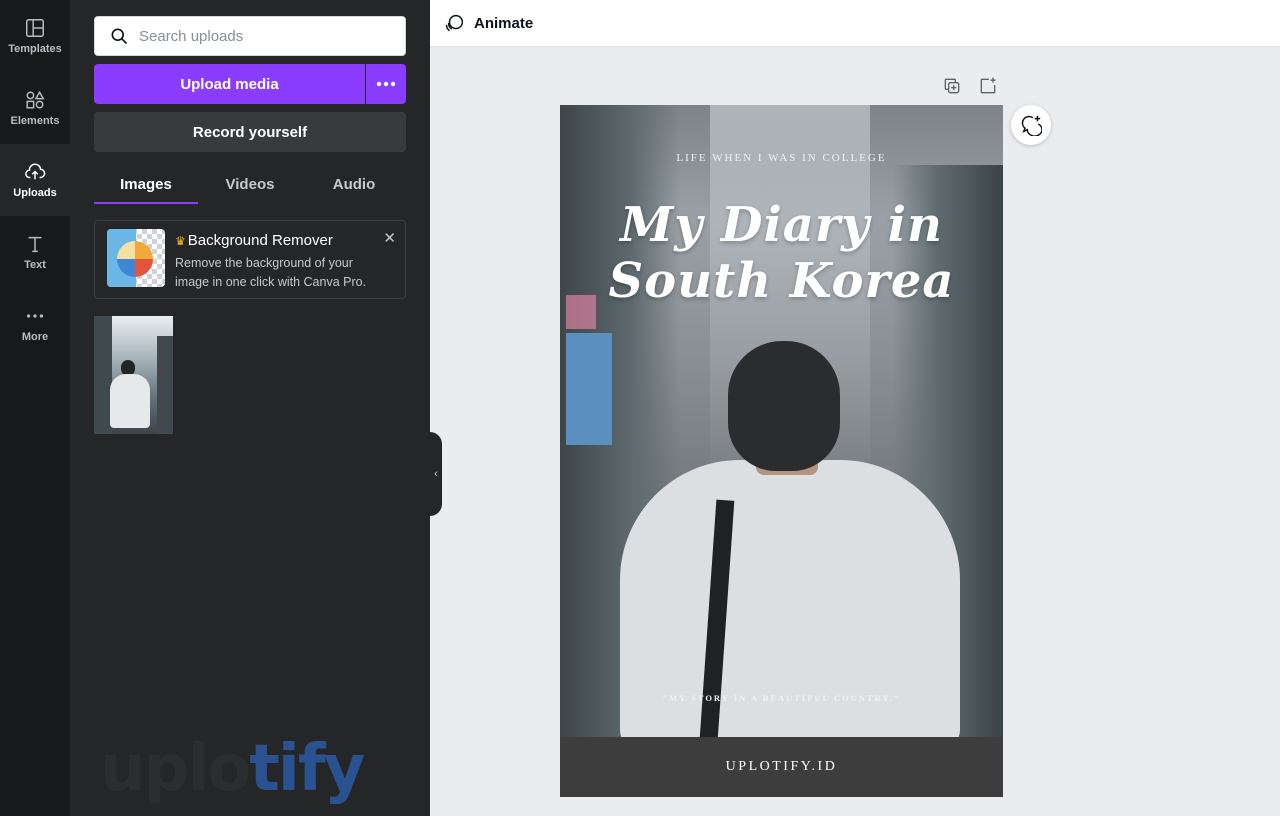 The image size is (1280, 816). I want to click on watermark-part2: tify, so click(307, 769).